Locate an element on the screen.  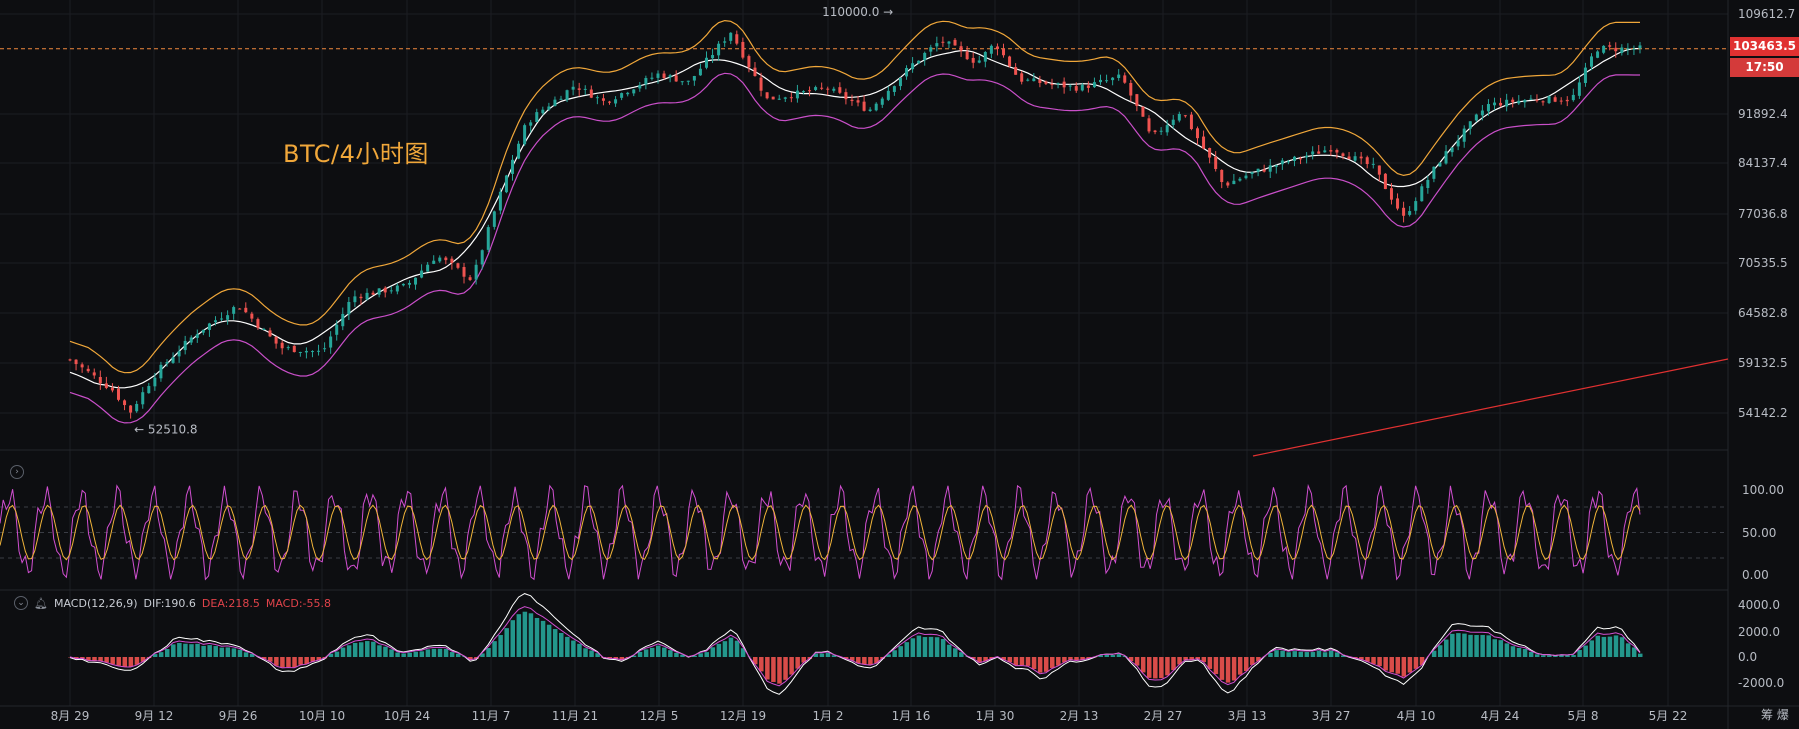
chevron-icon: › is located at coordinates (17, 472).